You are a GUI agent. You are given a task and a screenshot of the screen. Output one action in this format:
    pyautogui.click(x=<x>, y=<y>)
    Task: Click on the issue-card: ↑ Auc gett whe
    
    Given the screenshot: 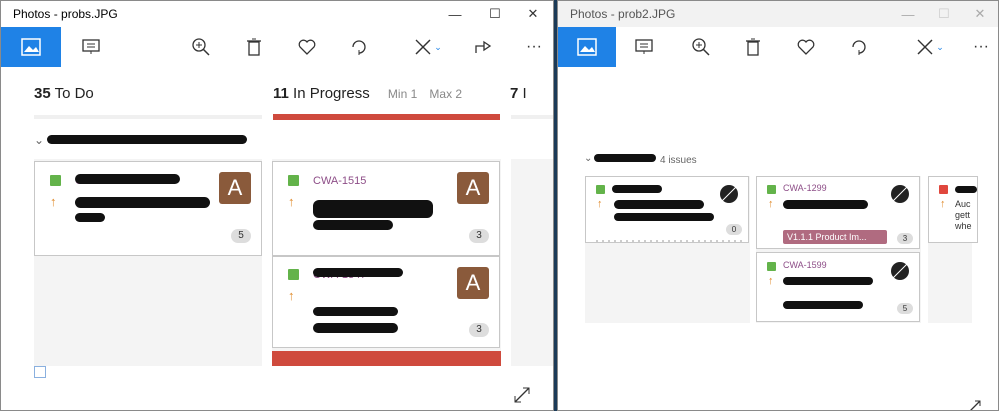 What is the action you would take?
    pyautogui.click(x=953, y=209)
    